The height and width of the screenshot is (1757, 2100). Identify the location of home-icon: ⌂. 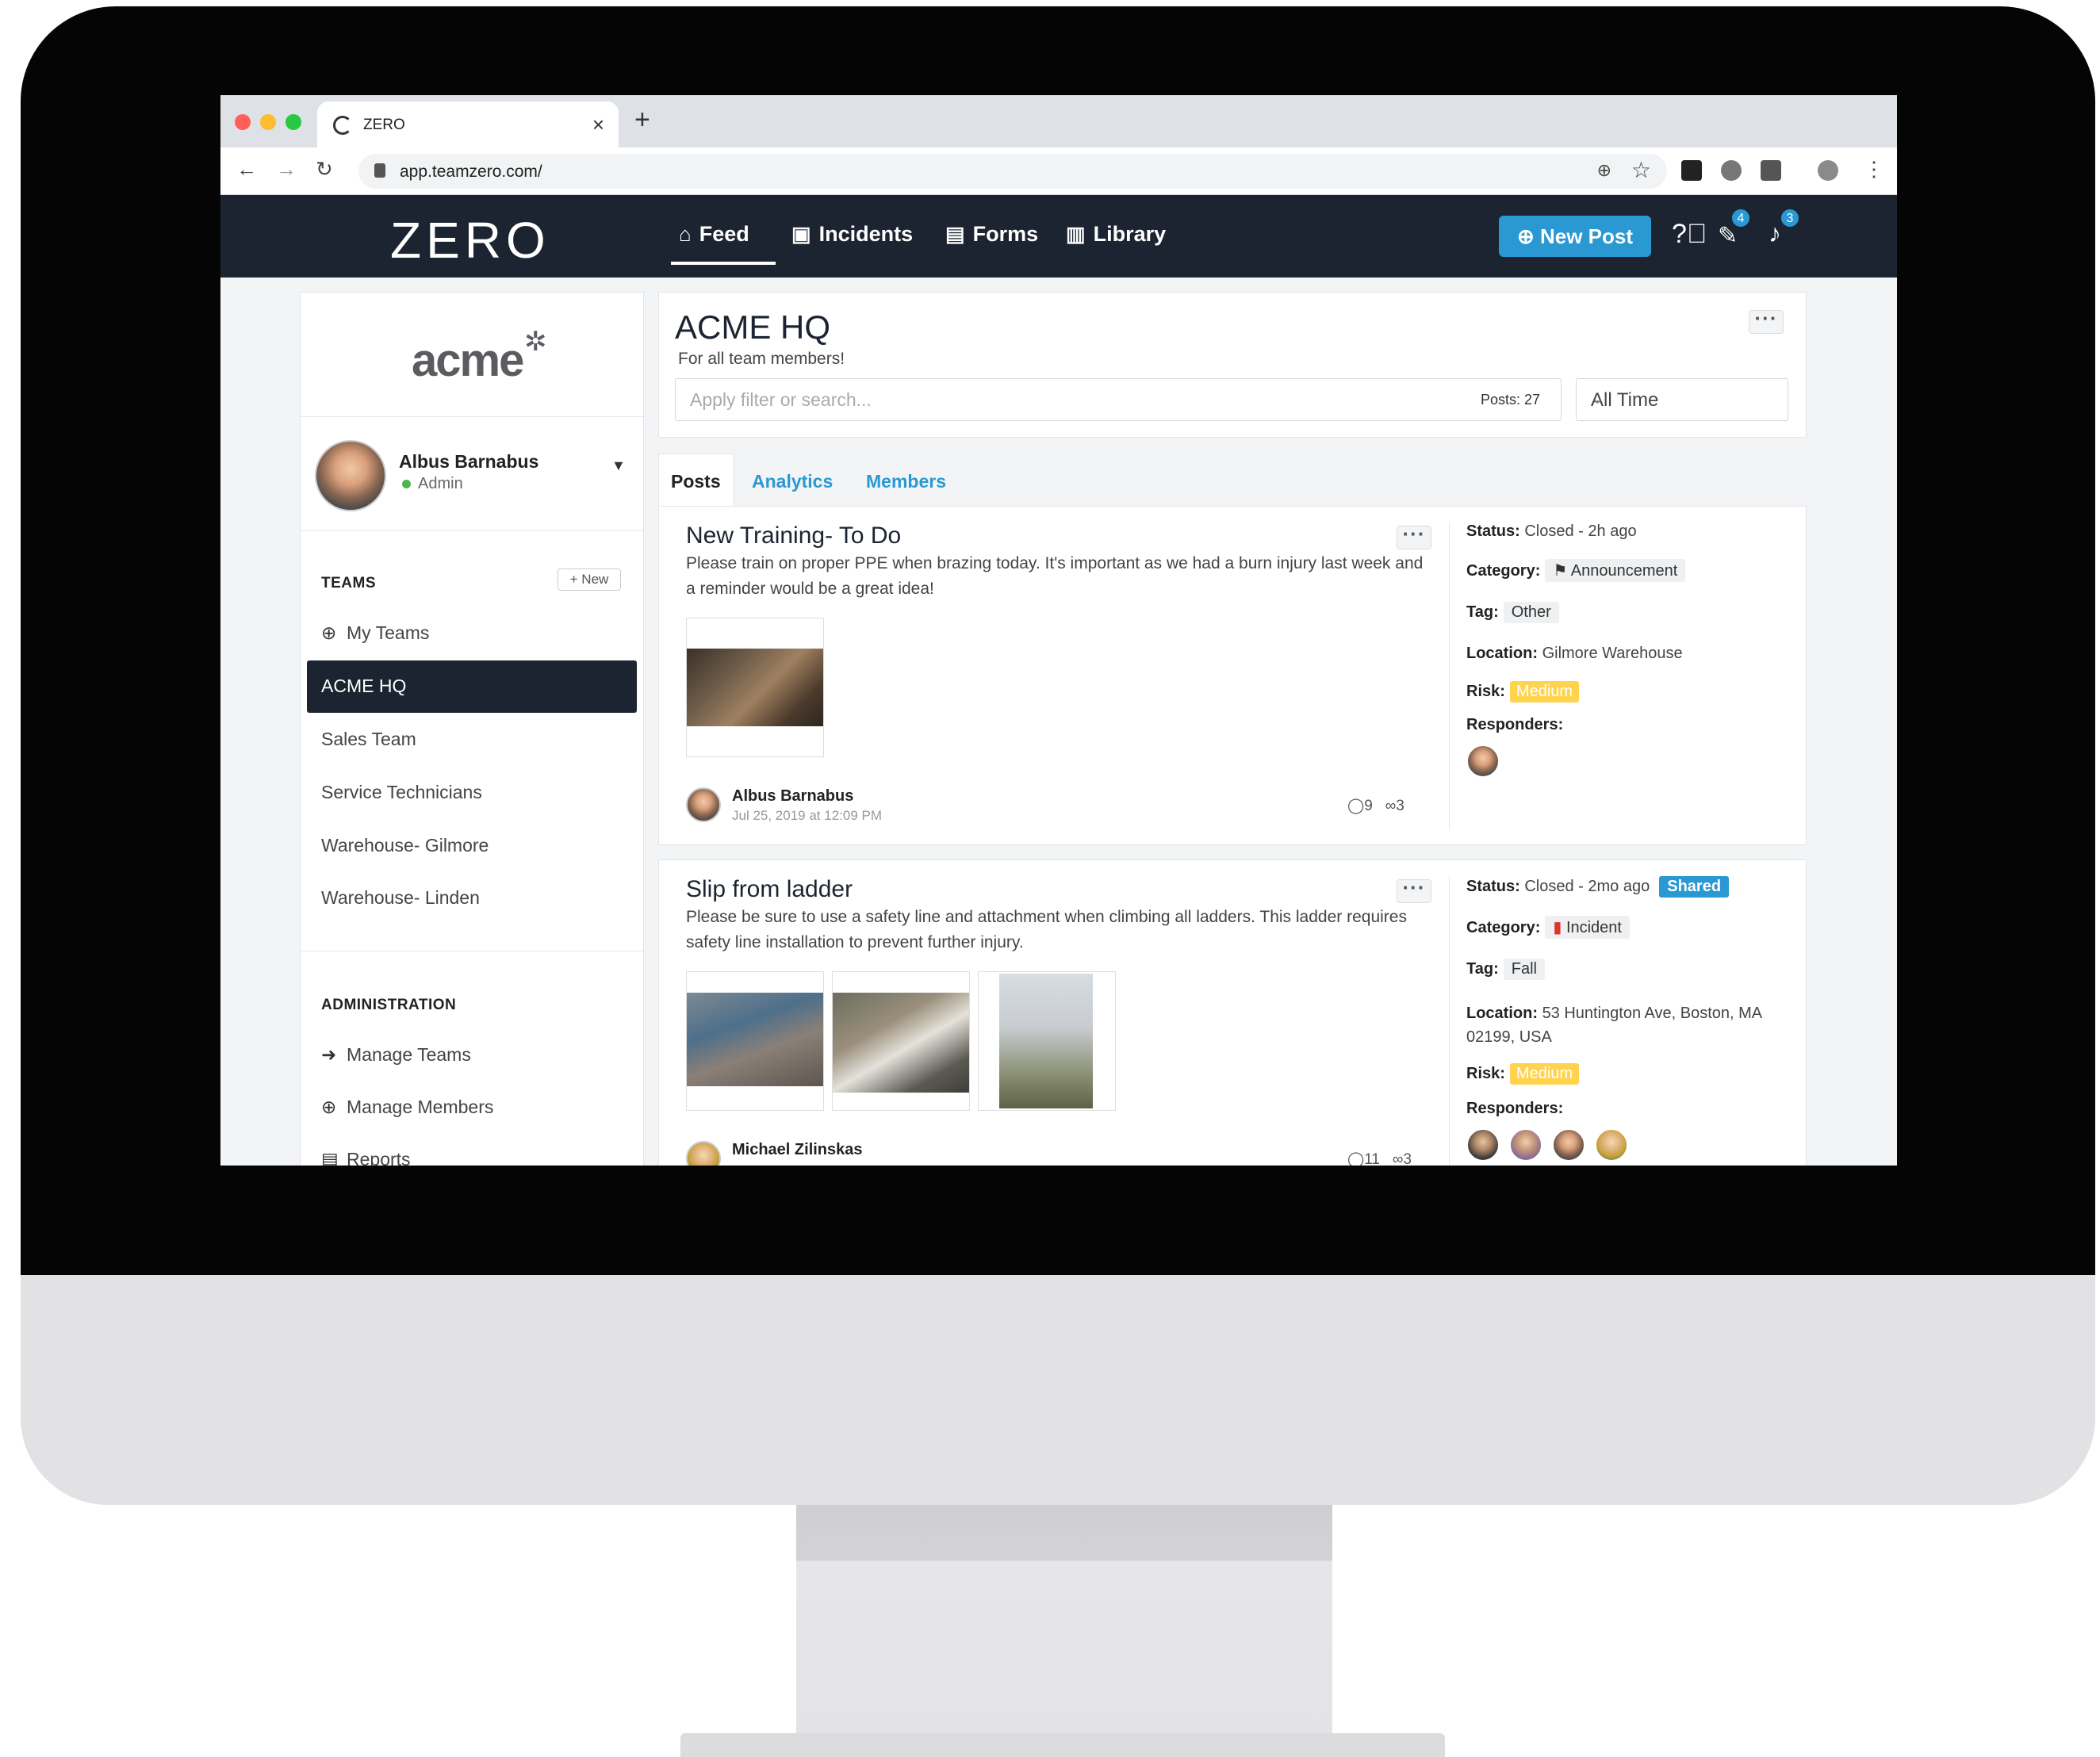
(686, 234).